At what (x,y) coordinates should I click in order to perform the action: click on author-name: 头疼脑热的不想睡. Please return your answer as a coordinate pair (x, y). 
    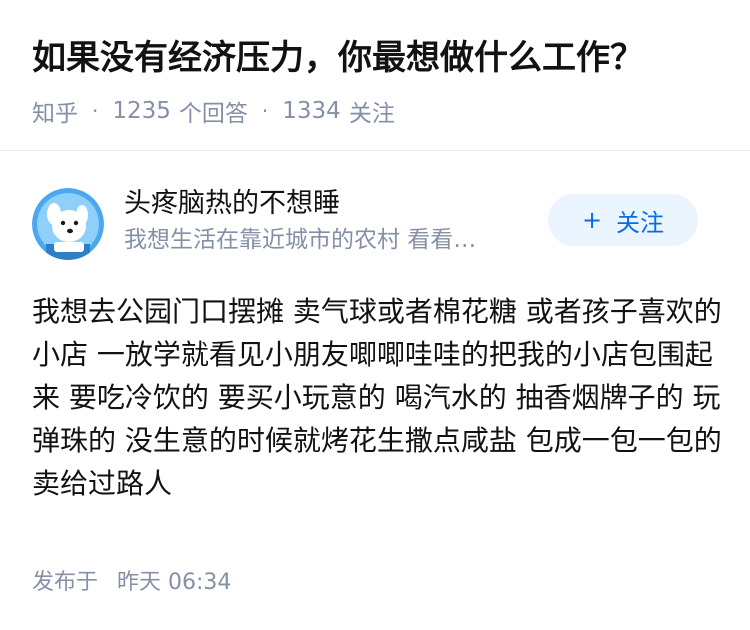
    Looking at the image, I should click on (324, 204).